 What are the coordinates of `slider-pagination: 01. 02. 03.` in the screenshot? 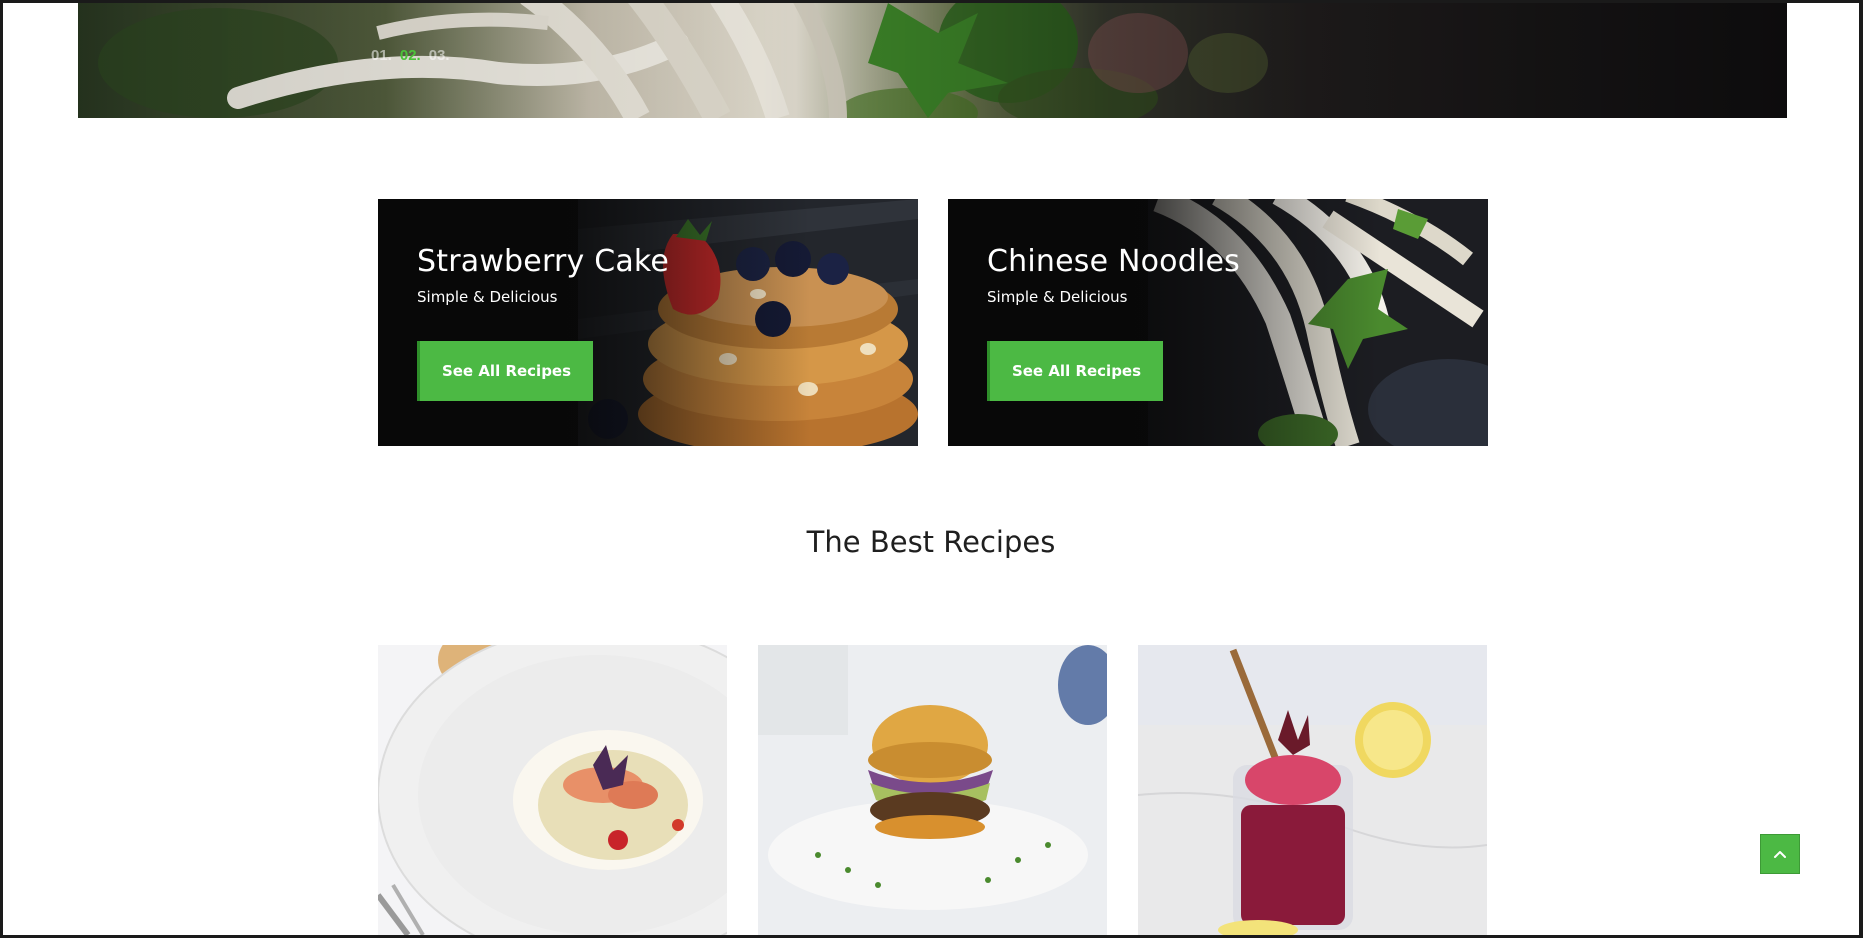 It's located at (410, 55).